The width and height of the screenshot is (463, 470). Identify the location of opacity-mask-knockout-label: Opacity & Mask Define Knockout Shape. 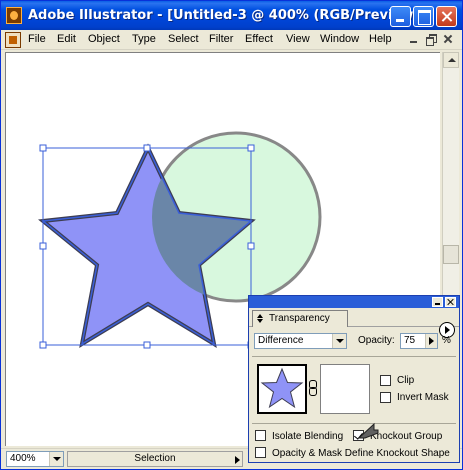
(361, 453).